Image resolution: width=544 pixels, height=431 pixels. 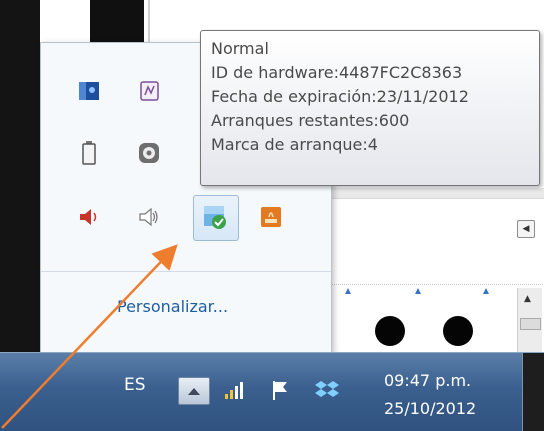 I want to click on language-indicator: ES, so click(x=135, y=385).